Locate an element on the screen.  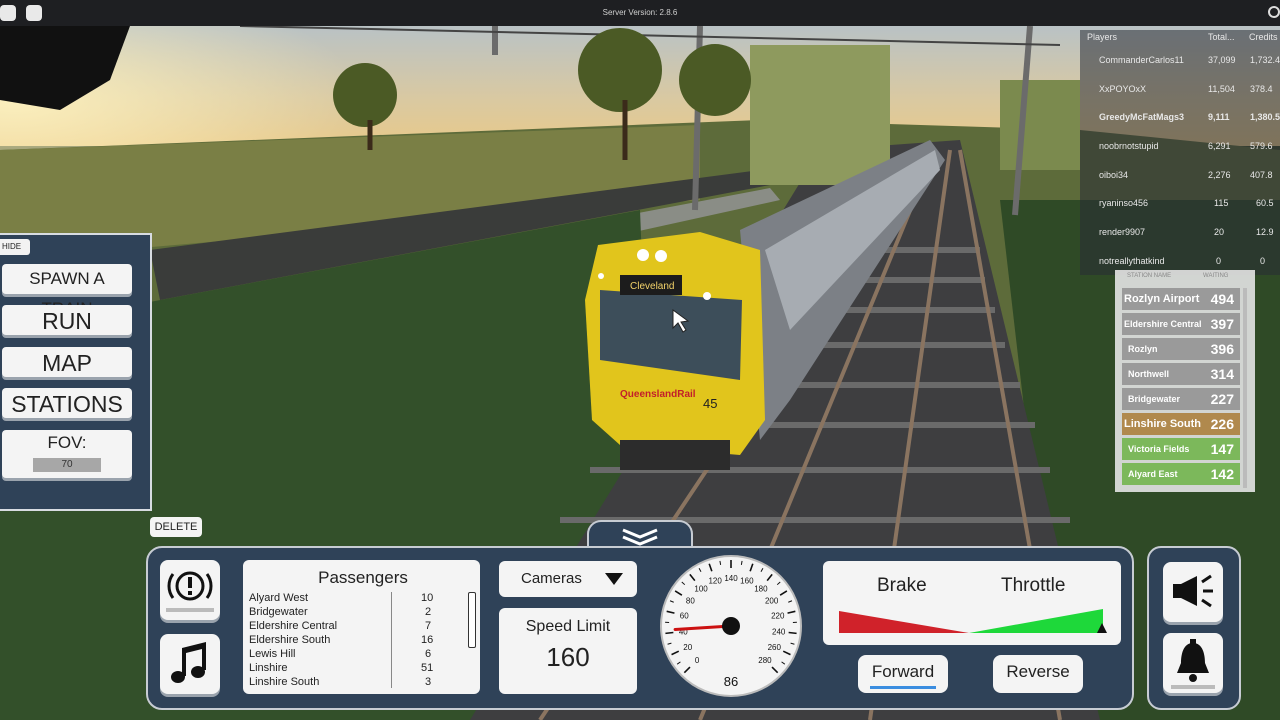
spawn-train-button: SPAWN A TRAIN is located at coordinates (67, 291).